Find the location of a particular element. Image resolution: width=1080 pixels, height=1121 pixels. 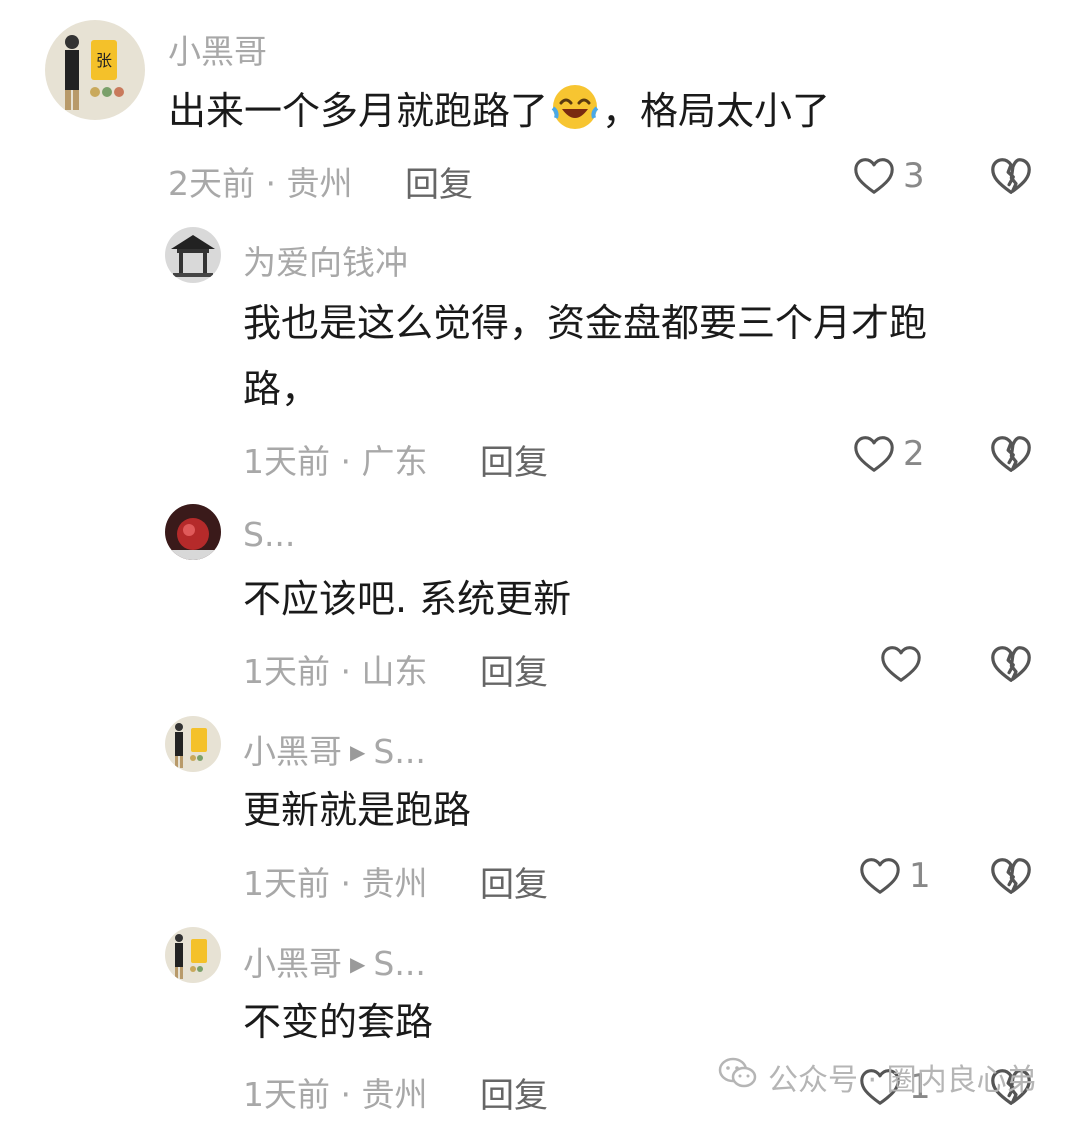

like-button: 1 is located at coordinates (894, 876).